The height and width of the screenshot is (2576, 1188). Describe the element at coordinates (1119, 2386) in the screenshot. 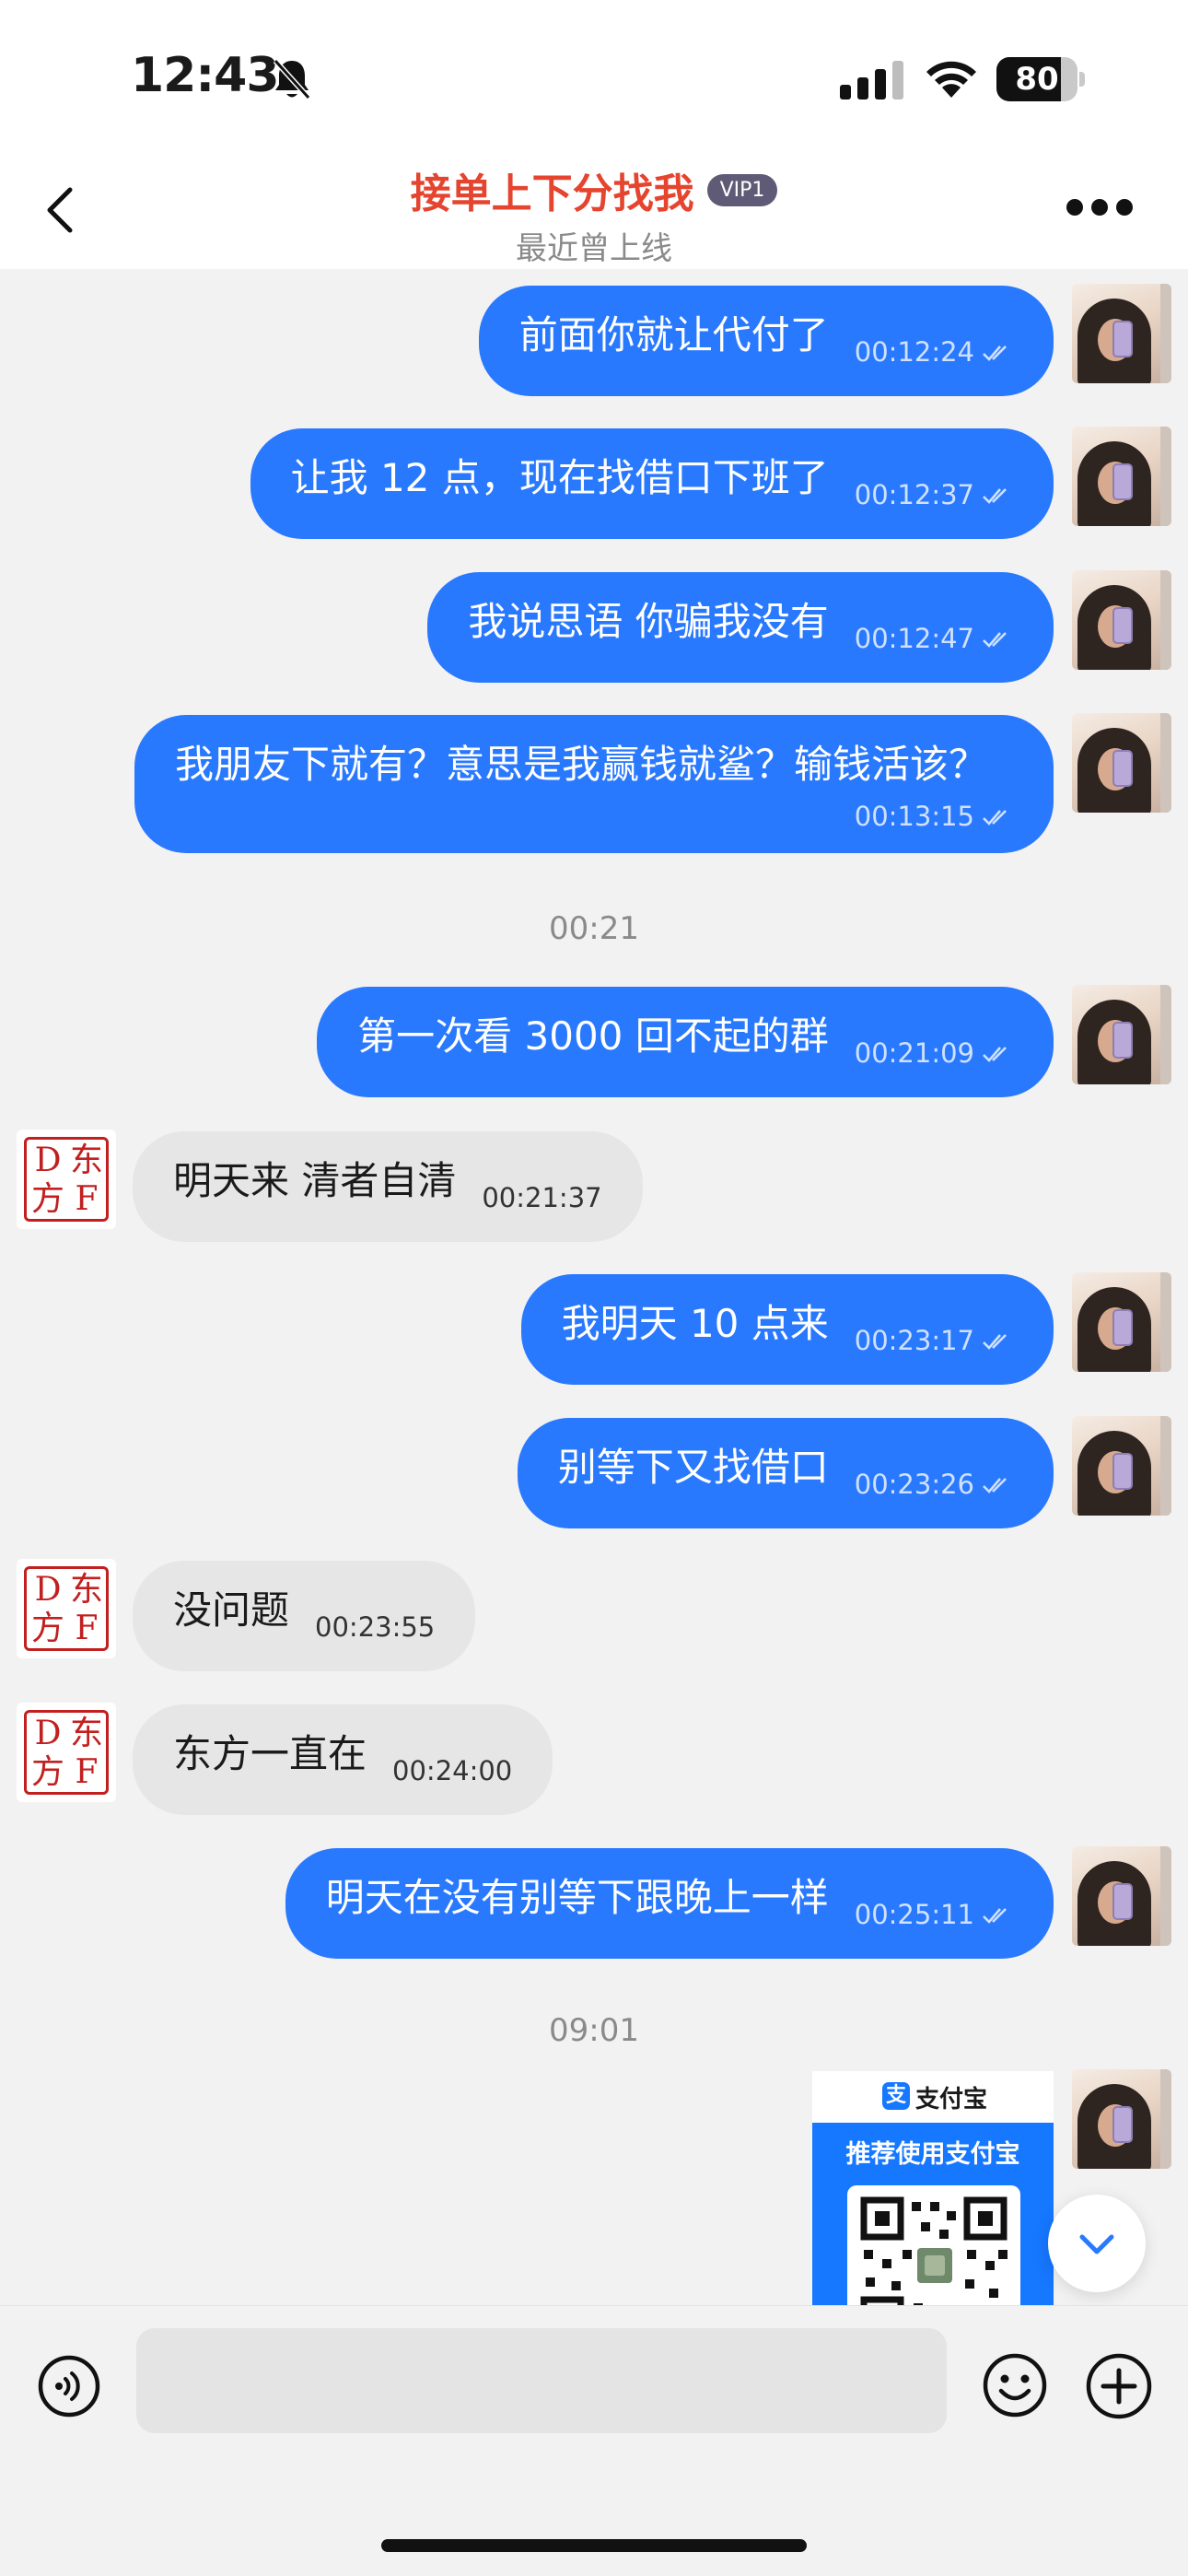

I see `plus-icon` at that location.